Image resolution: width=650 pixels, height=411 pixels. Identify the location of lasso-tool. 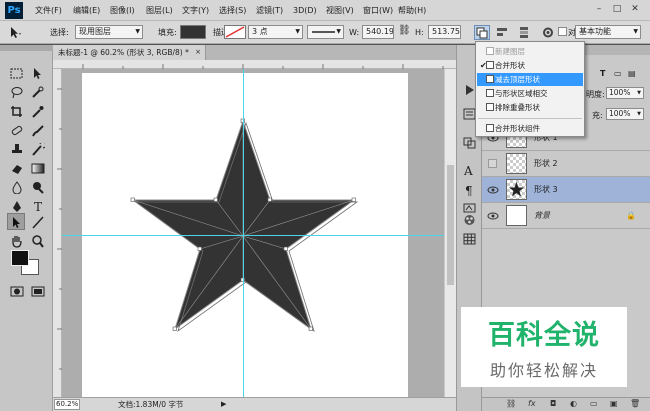
(17, 92).